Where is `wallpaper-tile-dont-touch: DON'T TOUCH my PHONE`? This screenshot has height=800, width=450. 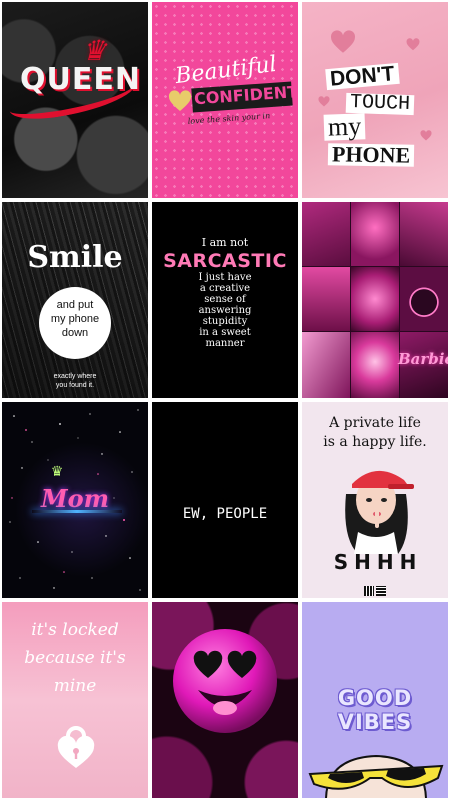
wallpaper-tile-dont-touch: DON'T TOUCH my PHONE is located at coordinates (375, 100).